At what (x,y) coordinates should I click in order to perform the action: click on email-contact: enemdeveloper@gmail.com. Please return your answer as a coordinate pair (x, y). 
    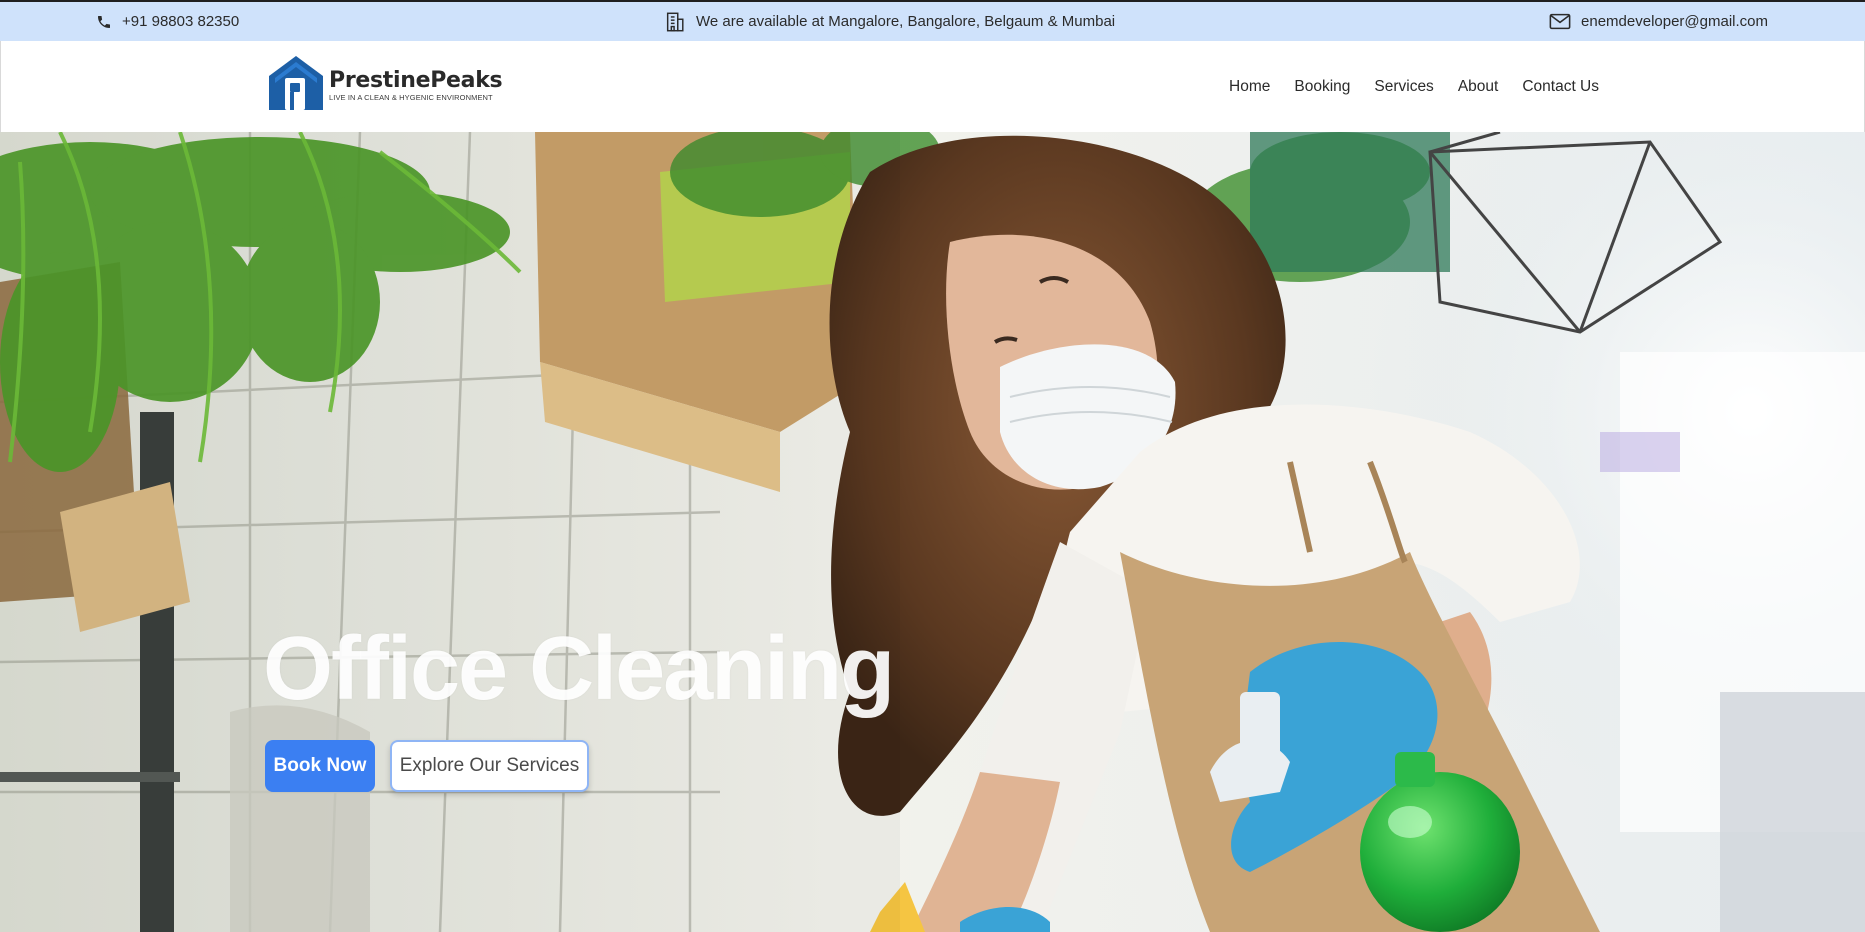
    Looking at the image, I should click on (1658, 21).